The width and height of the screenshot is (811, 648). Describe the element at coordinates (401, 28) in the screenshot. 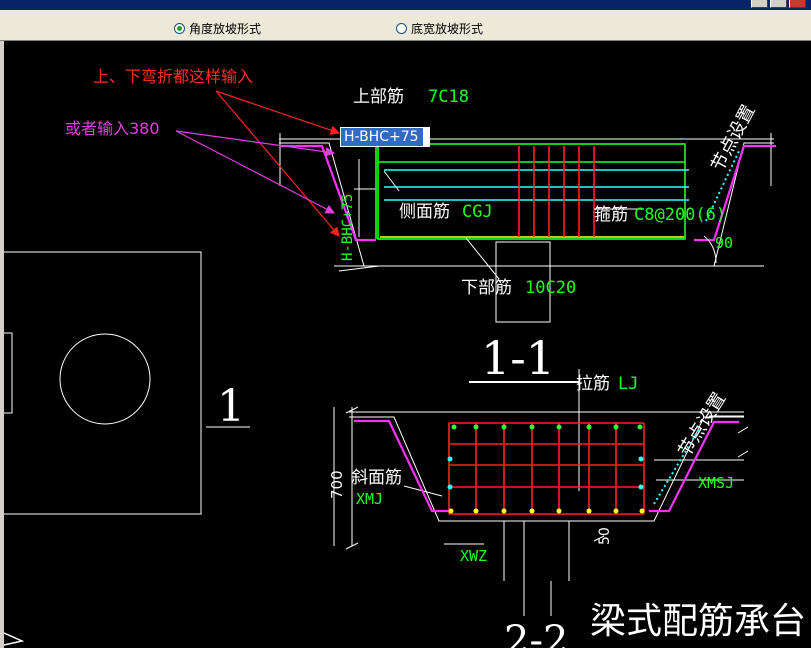

I see `radio-unchecked-icon` at that location.